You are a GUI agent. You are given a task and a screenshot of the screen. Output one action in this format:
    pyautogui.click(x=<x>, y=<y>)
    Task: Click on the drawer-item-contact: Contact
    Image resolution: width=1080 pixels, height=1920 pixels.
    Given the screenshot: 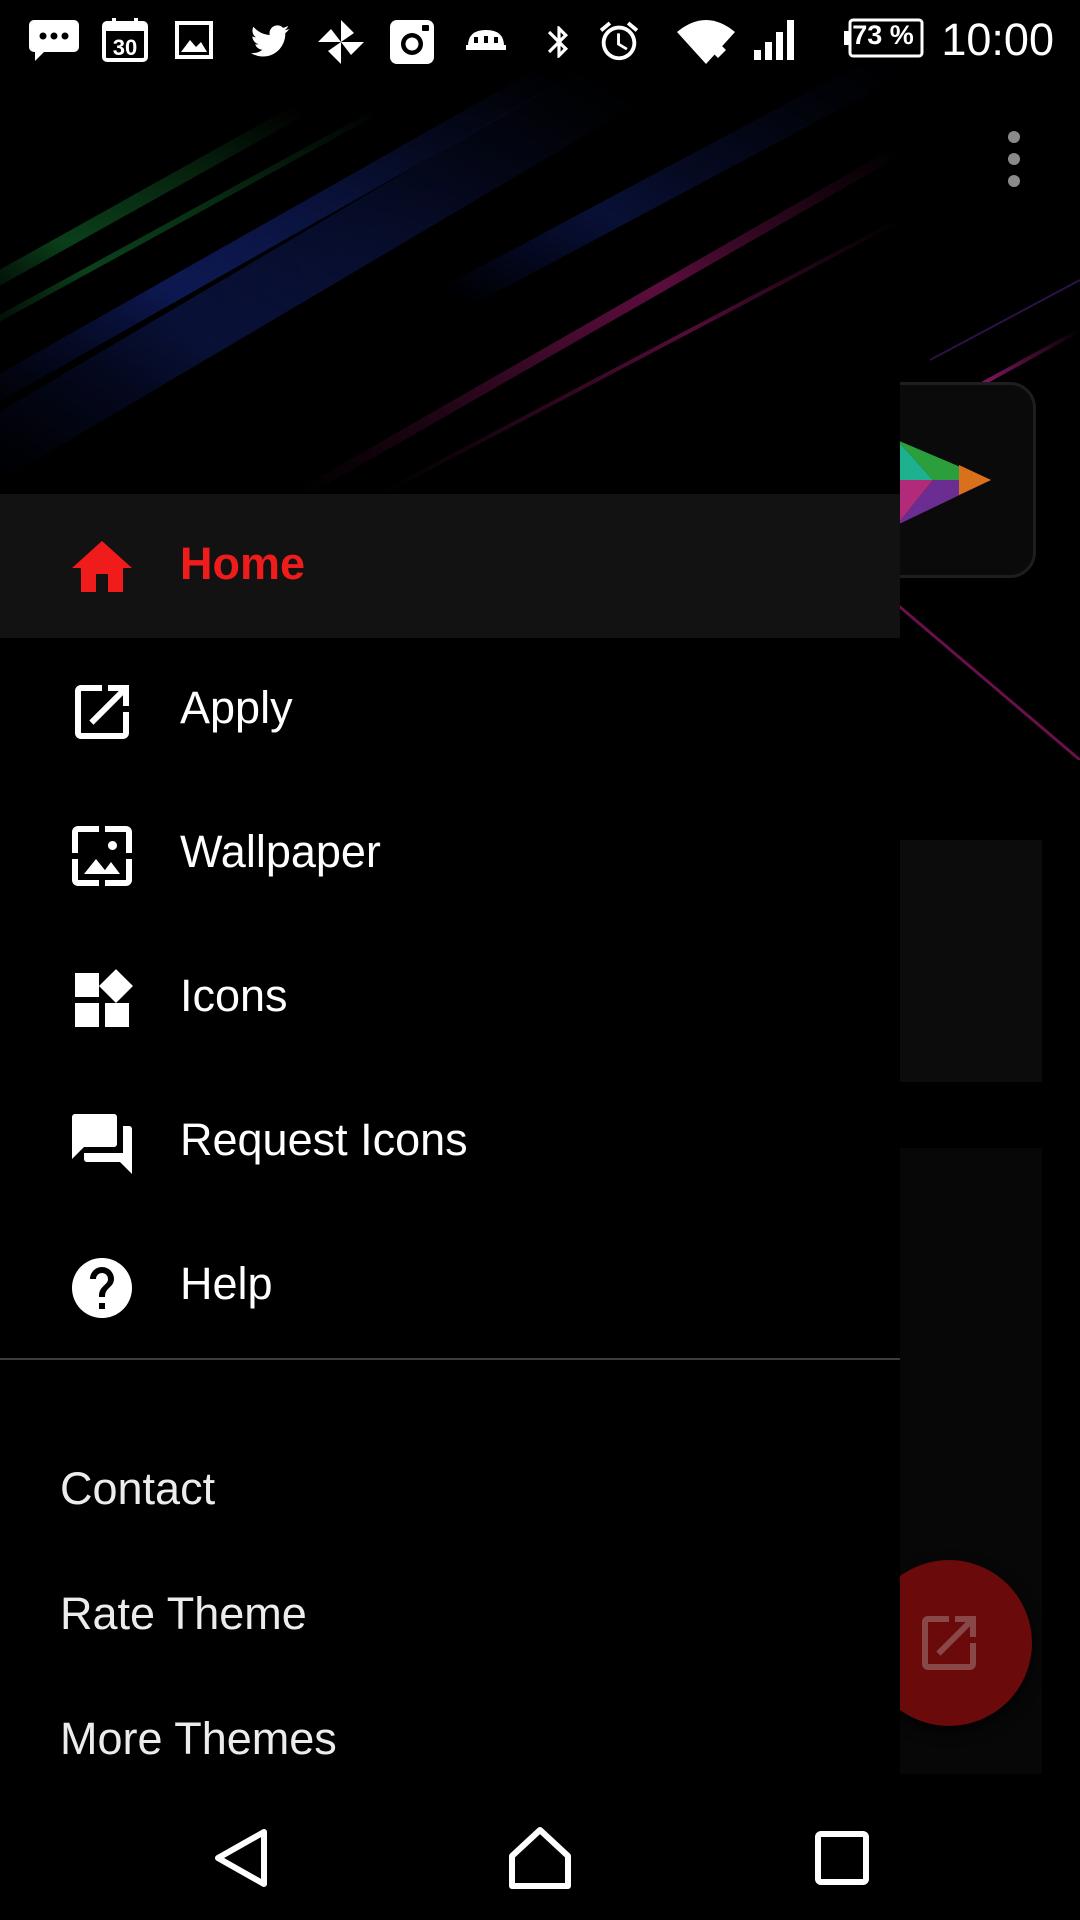 What is the action you would take?
    pyautogui.click(x=450, y=1488)
    